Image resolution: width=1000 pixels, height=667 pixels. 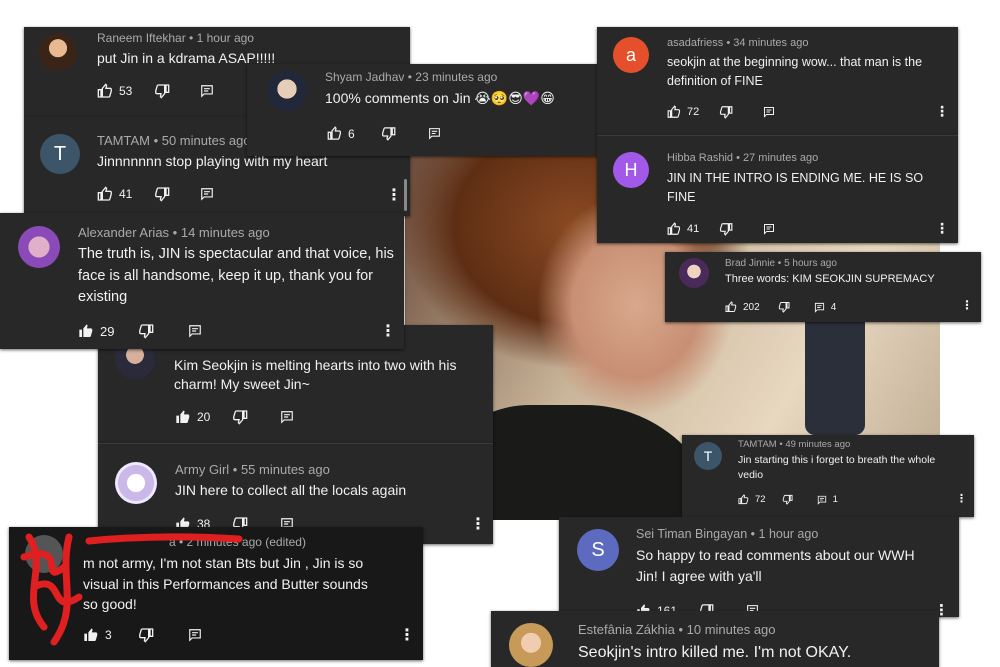 What do you see at coordinates (206, 140) in the screenshot?
I see `comment-time: 50 minutes ago` at bounding box center [206, 140].